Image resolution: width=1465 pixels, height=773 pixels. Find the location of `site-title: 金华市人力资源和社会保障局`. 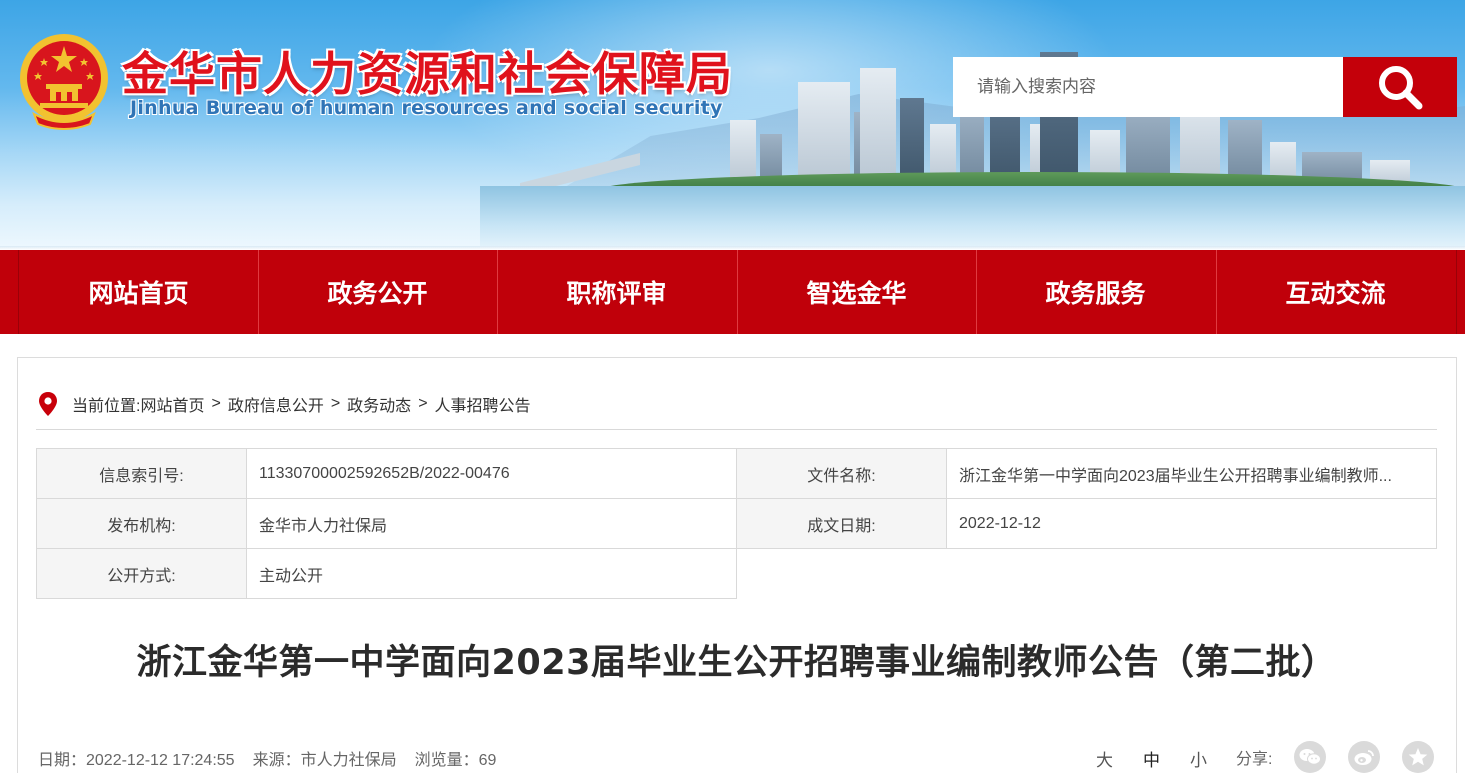

site-title: 金华市人力资源和社会保障局 is located at coordinates (427, 74).